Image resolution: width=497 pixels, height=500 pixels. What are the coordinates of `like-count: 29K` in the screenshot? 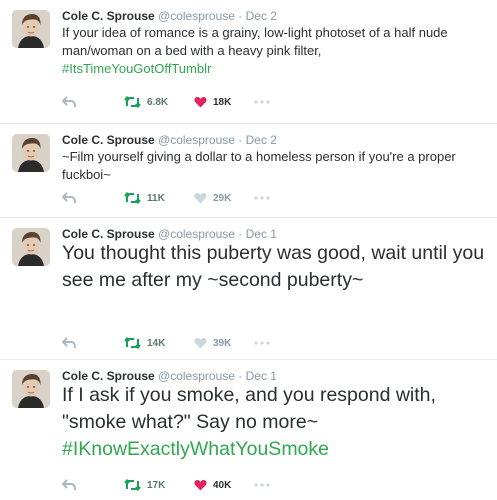 It's located at (222, 198).